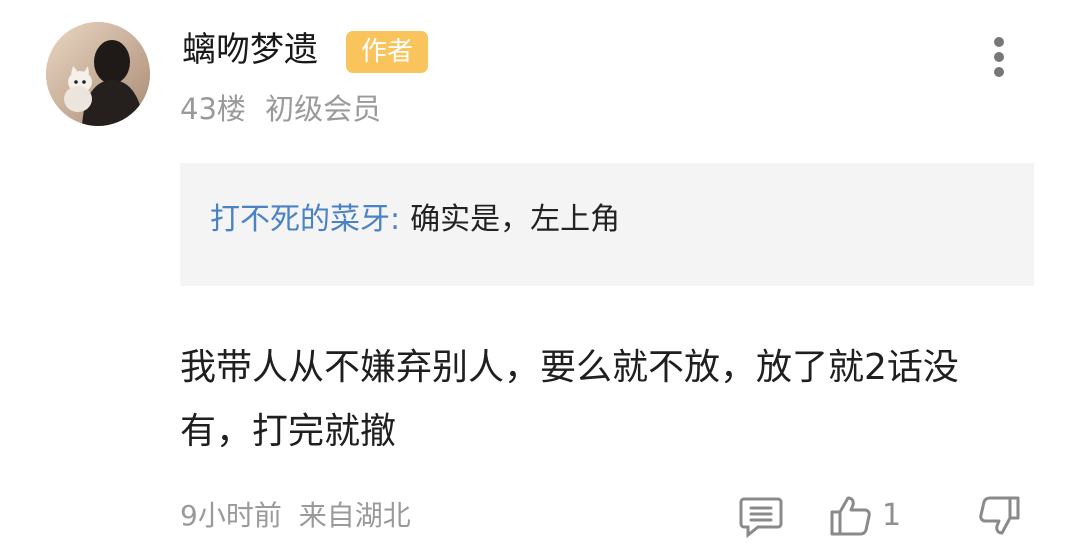  I want to click on like-button: 1, so click(863, 516).